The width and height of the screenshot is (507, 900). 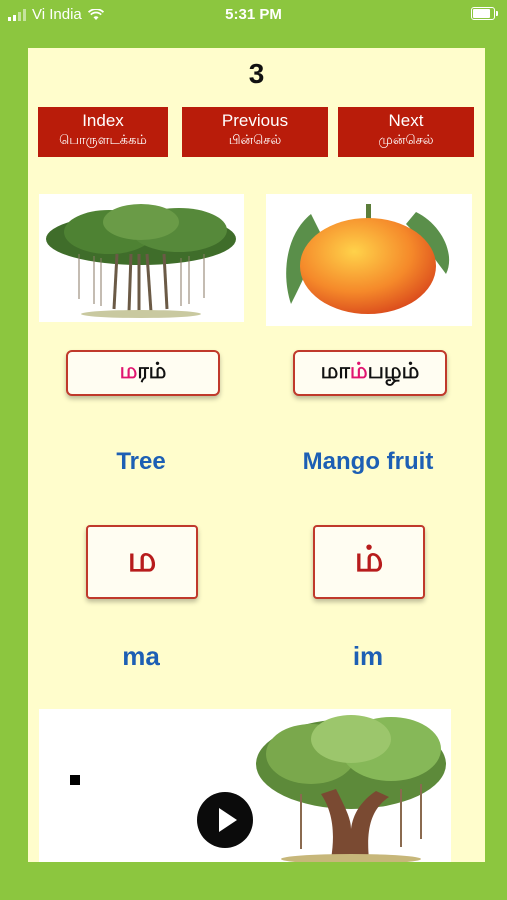 What do you see at coordinates (225, 820) in the screenshot?
I see `play-button-icon` at bounding box center [225, 820].